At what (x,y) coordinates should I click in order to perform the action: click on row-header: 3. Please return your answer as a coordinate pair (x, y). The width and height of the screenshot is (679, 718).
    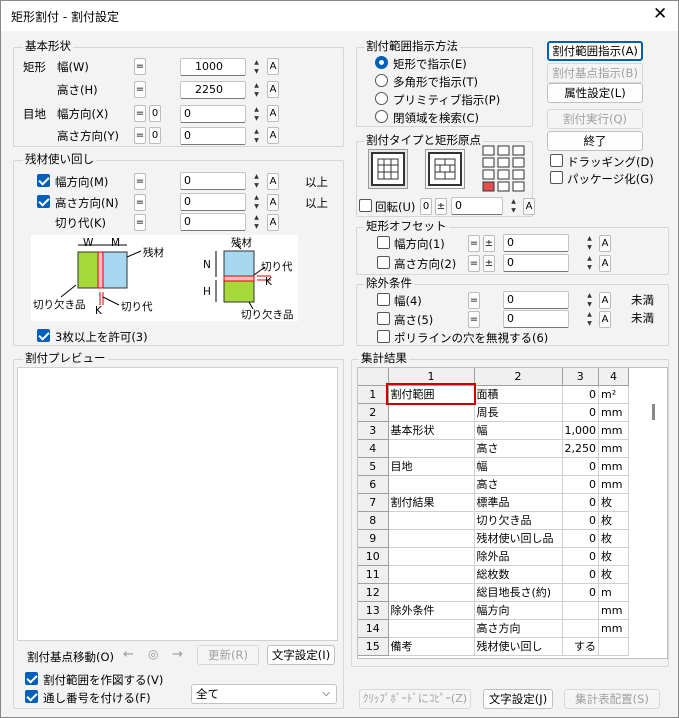
    Looking at the image, I should click on (373, 430).